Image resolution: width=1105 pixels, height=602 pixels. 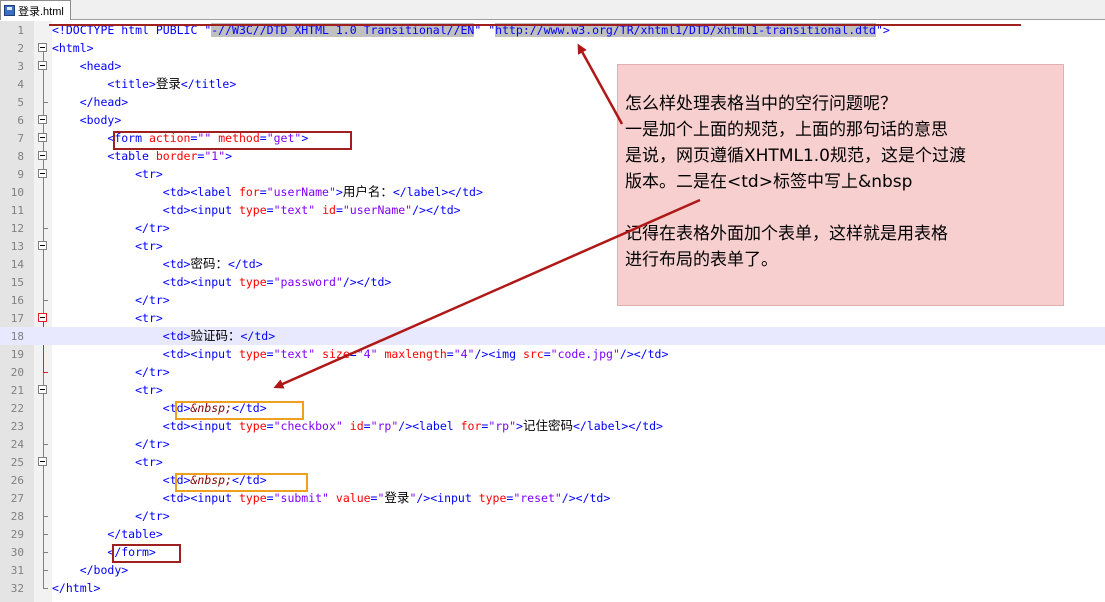 What do you see at coordinates (795, 156) in the screenshot?
I see `note-line: 是说，网页遵循XHTML1.0规范，这是个过渡` at bounding box center [795, 156].